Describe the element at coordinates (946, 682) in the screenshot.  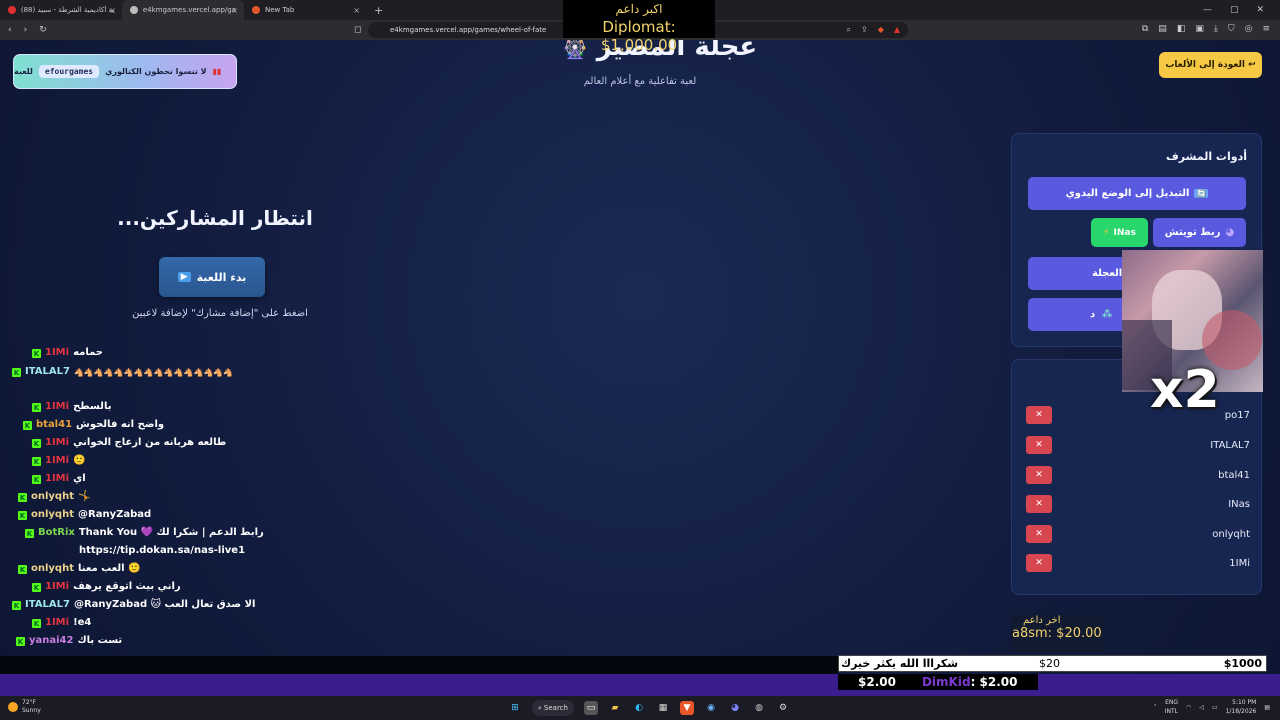
I see `ticker-donor-name: DimKid` at that location.